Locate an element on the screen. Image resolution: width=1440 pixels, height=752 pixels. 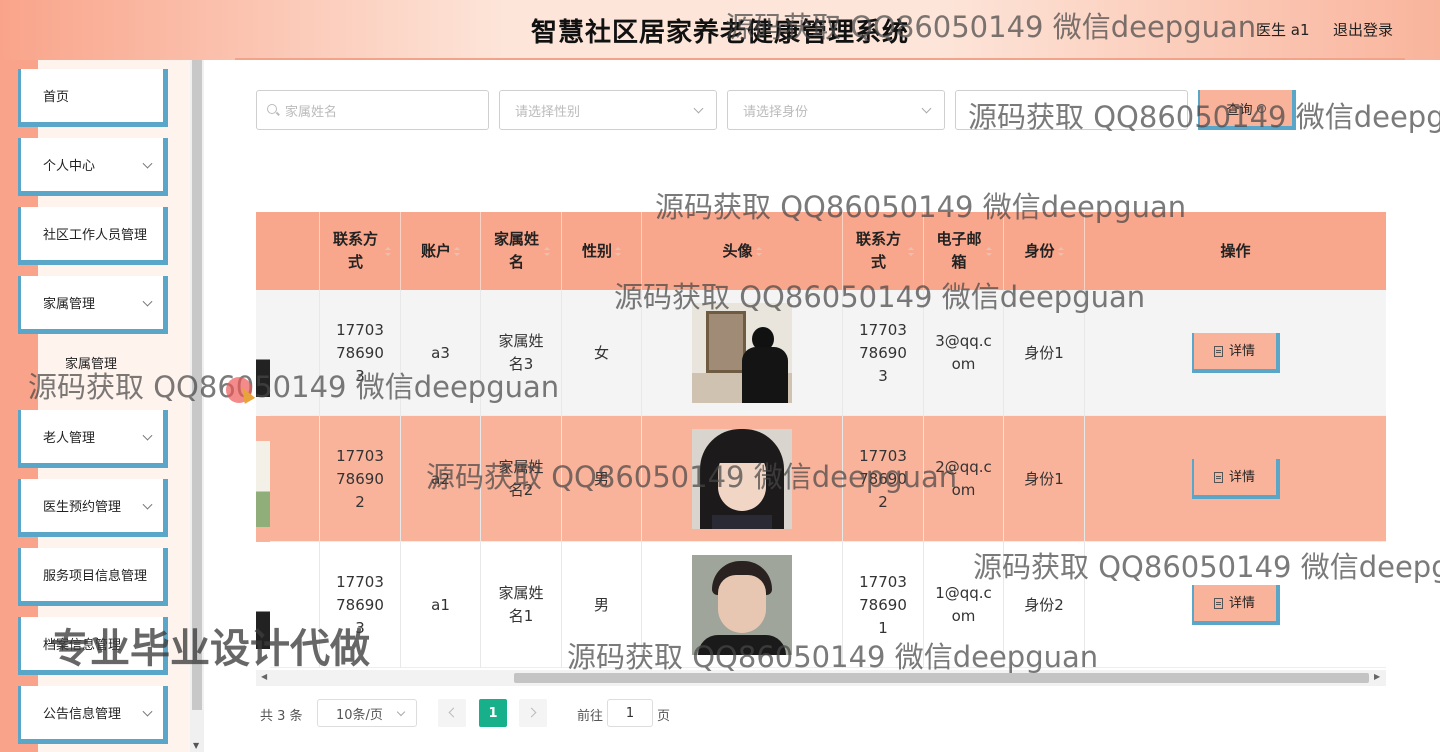
page-size-select: 10条/页 is located at coordinates (367, 713).